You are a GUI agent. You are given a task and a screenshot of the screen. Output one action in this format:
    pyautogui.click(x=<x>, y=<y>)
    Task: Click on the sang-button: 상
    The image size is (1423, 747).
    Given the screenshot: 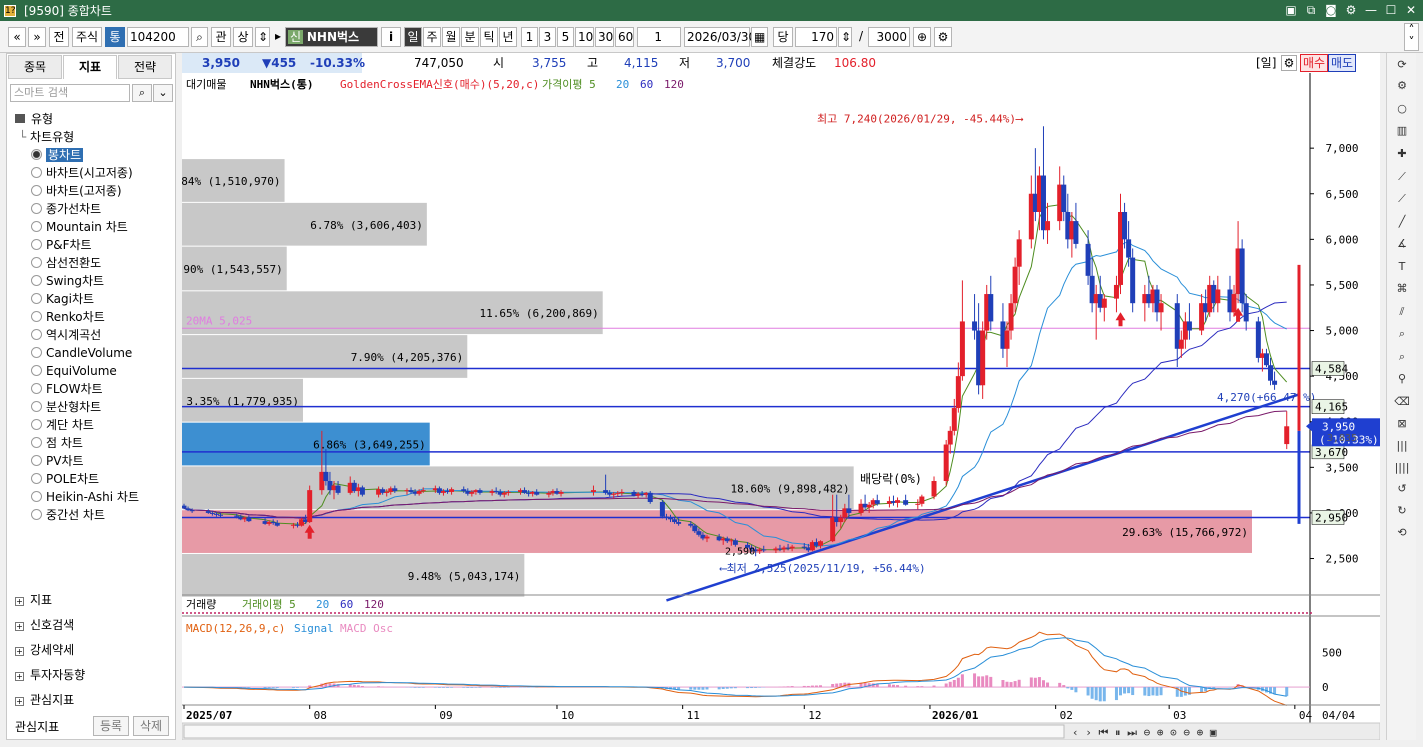 What is the action you would take?
    pyautogui.click(x=243, y=37)
    